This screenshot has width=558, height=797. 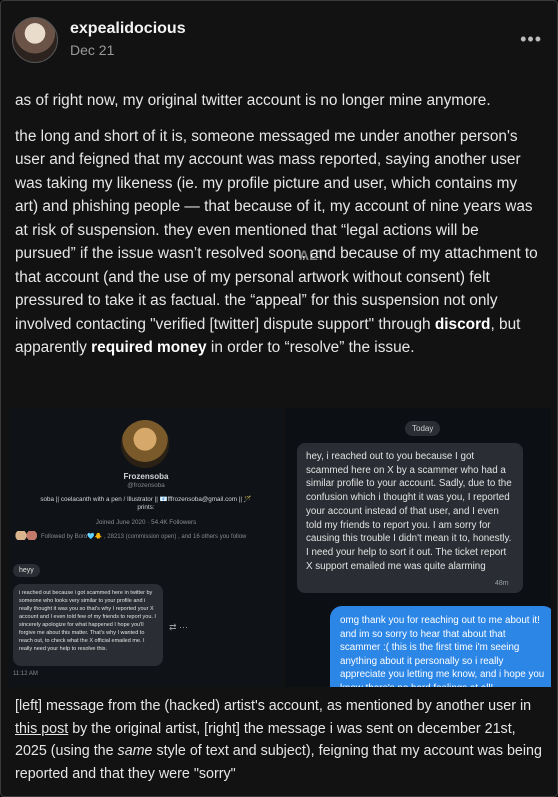 What do you see at coordinates (41, 729) in the screenshot?
I see `this-post-link: this post` at bounding box center [41, 729].